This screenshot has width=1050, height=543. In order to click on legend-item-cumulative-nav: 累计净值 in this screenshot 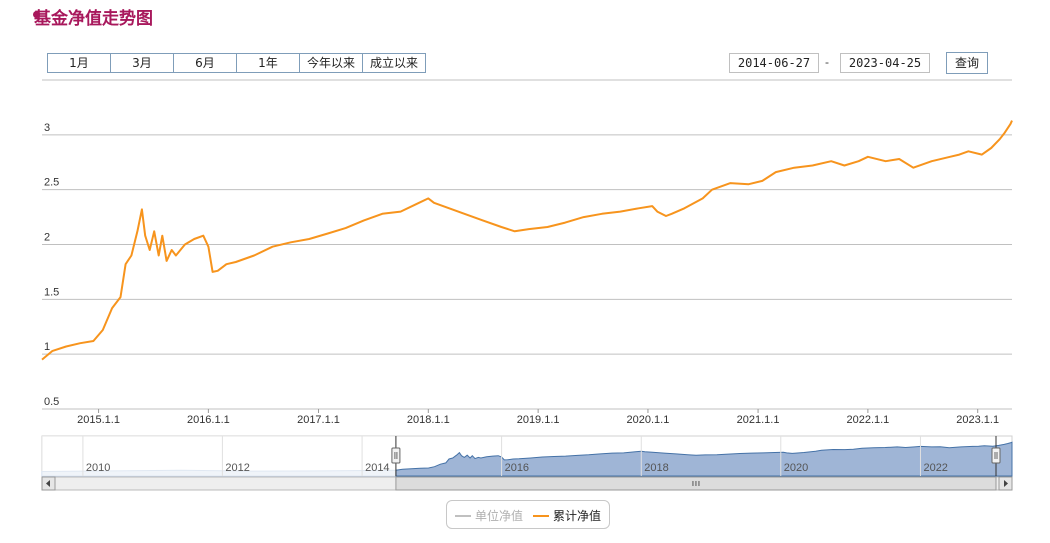, I will do `click(567, 515)`.